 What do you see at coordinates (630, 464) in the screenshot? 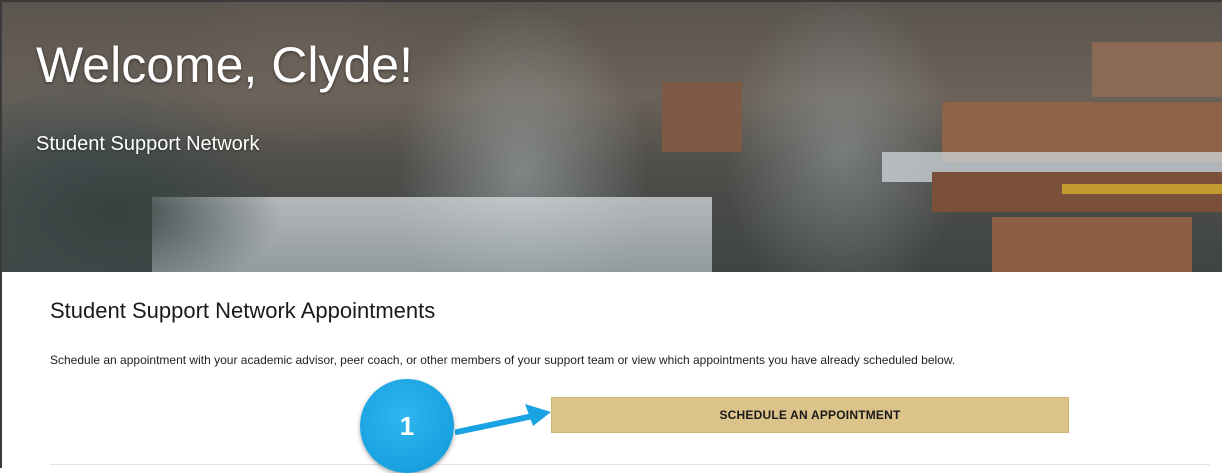
I see `section-divider` at bounding box center [630, 464].